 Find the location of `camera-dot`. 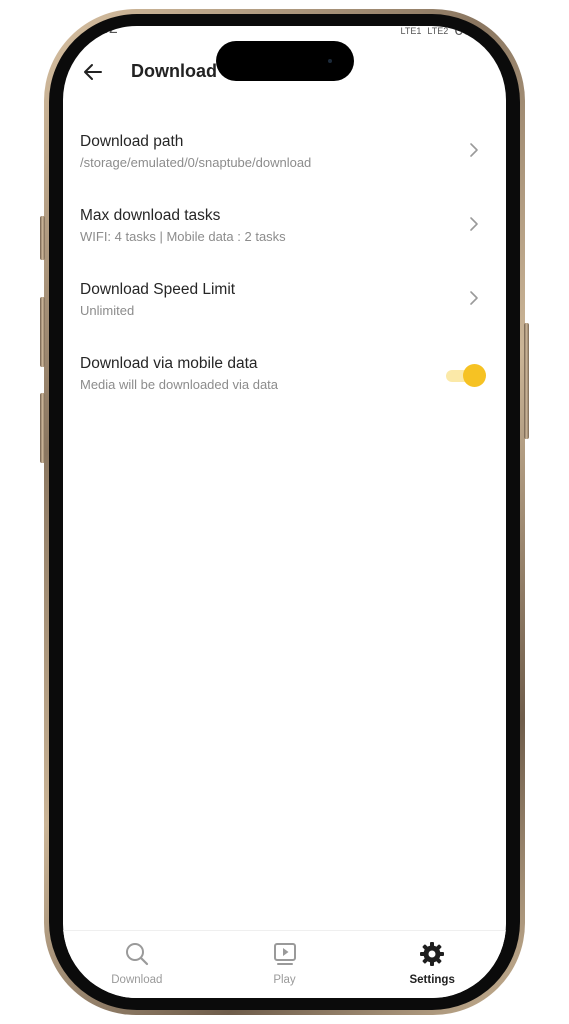

camera-dot is located at coordinates (330, 61).